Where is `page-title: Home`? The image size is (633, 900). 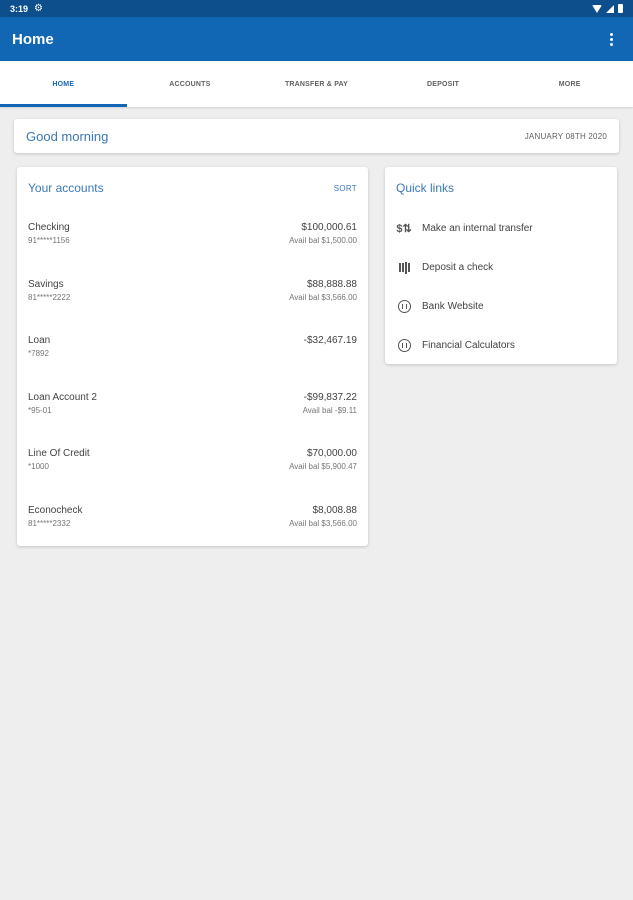 page-title: Home is located at coordinates (33, 39).